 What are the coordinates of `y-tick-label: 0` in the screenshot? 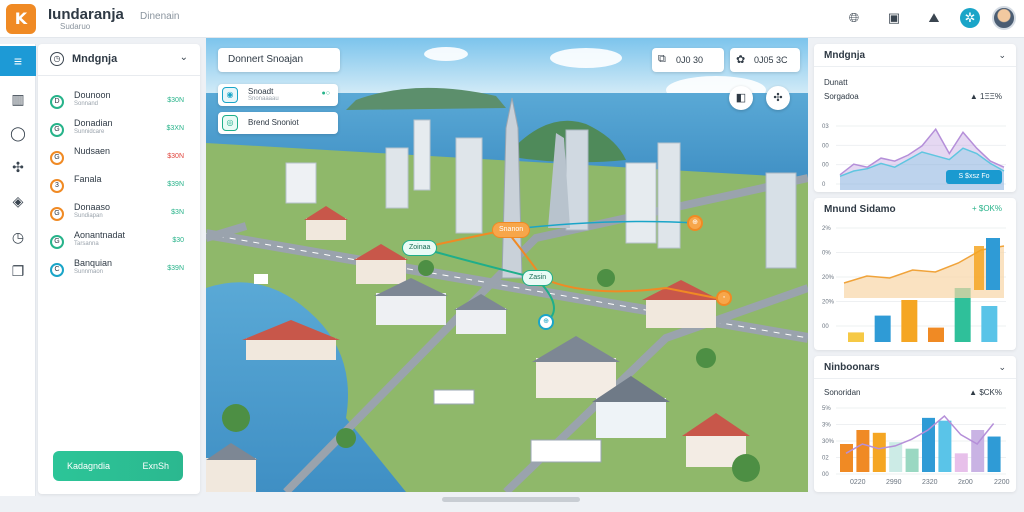 It's located at (824, 185).